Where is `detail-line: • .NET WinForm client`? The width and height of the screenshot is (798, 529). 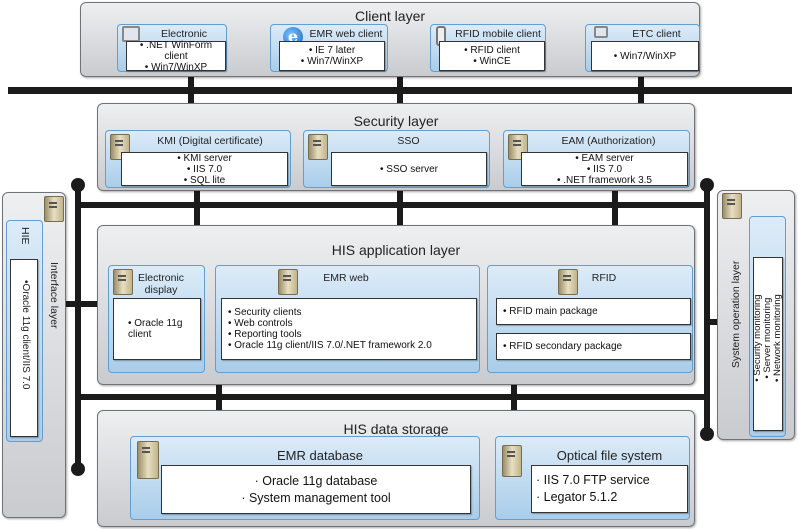 detail-line: • .NET WinForm client is located at coordinates (176, 50).